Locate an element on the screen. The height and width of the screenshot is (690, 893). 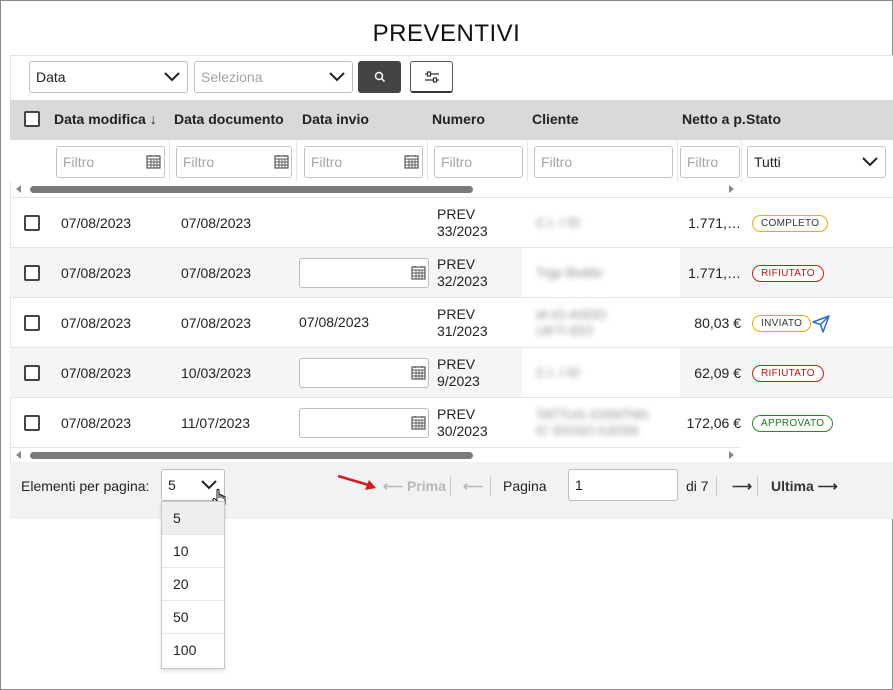
header-data-documento: Data documento is located at coordinates (229, 119).